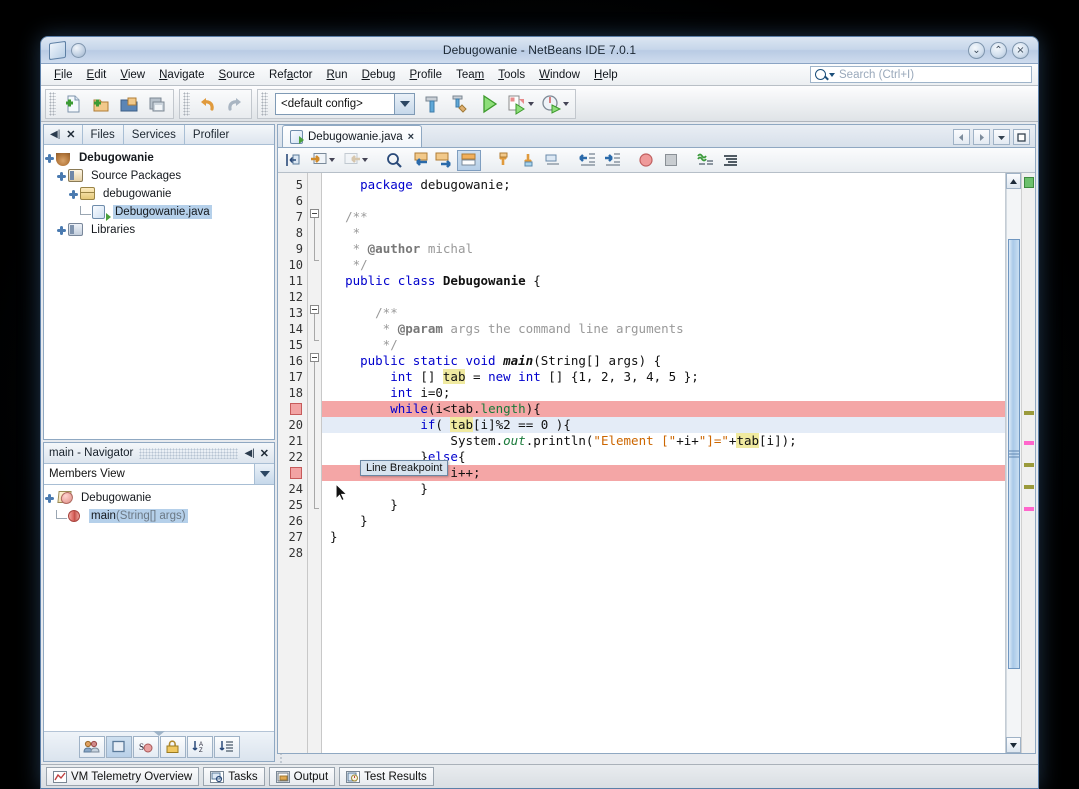  Describe the element at coordinates (292, 377) in the screenshot. I see `line-number: 17` at that location.